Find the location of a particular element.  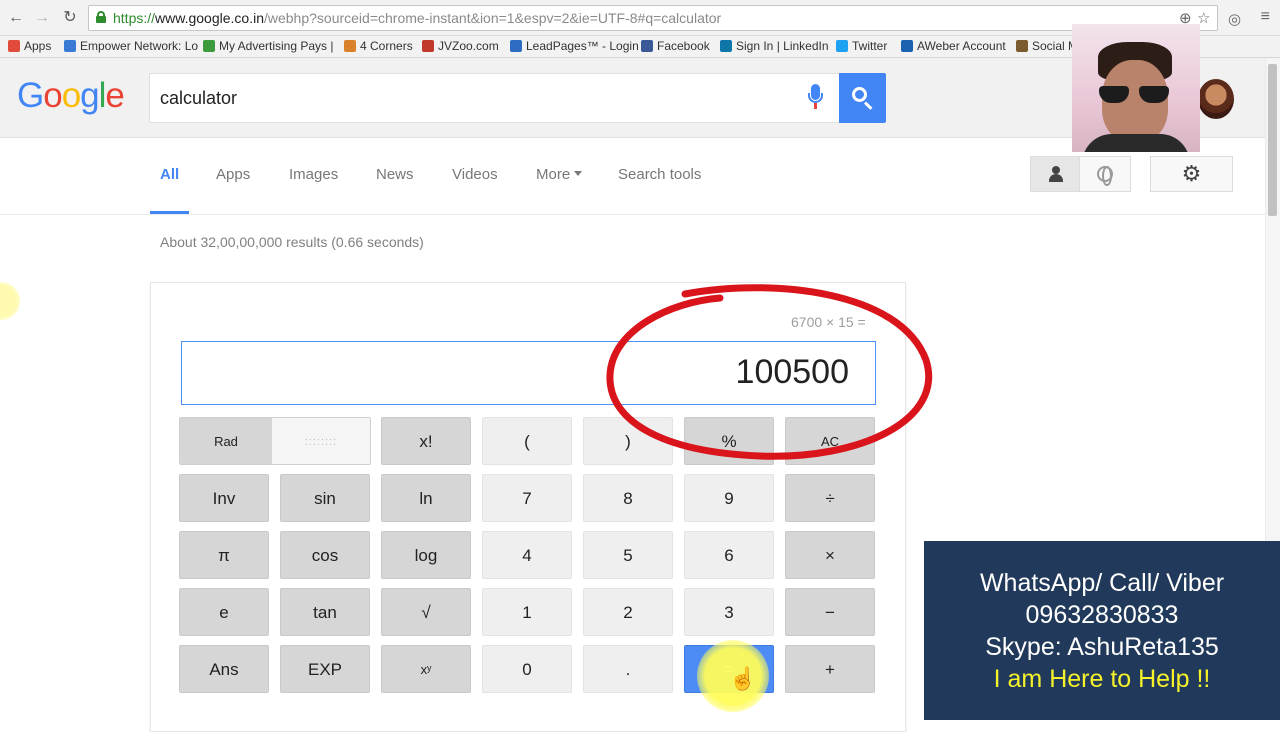

logo-letter: e is located at coordinates (114, 95).